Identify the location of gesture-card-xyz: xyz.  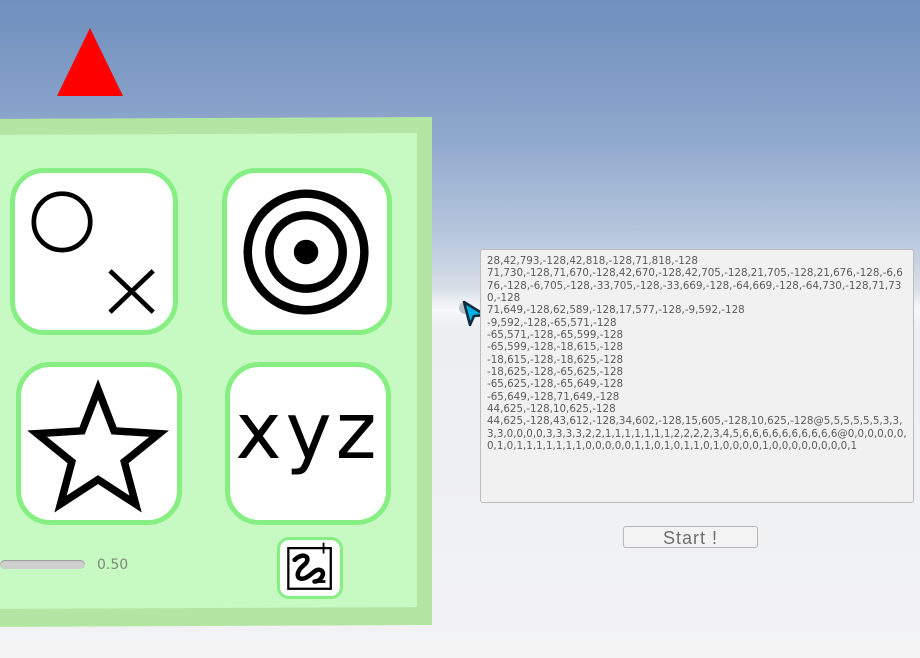
(308, 443).